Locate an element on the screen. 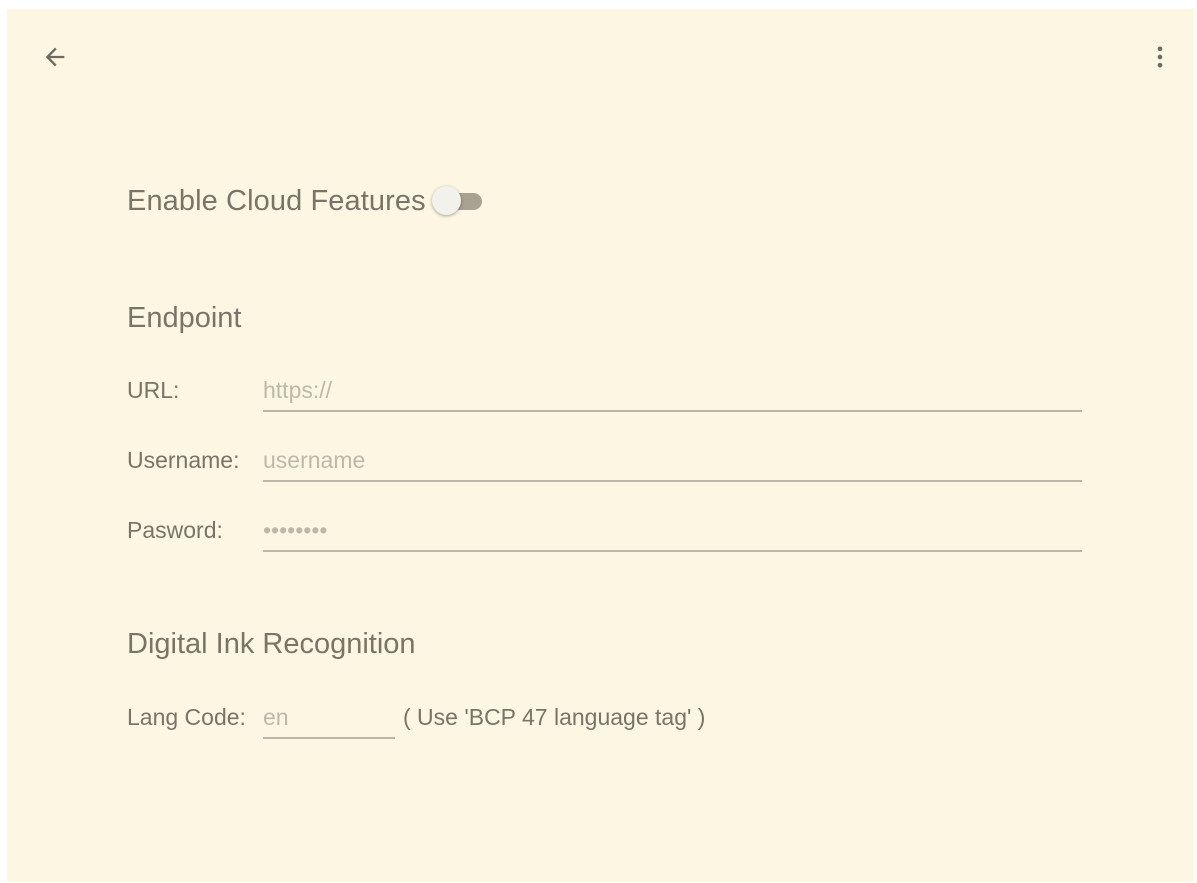  lang-code-hint: ( Use 'BCP 47 language tag' ) is located at coordinates (554, 717).